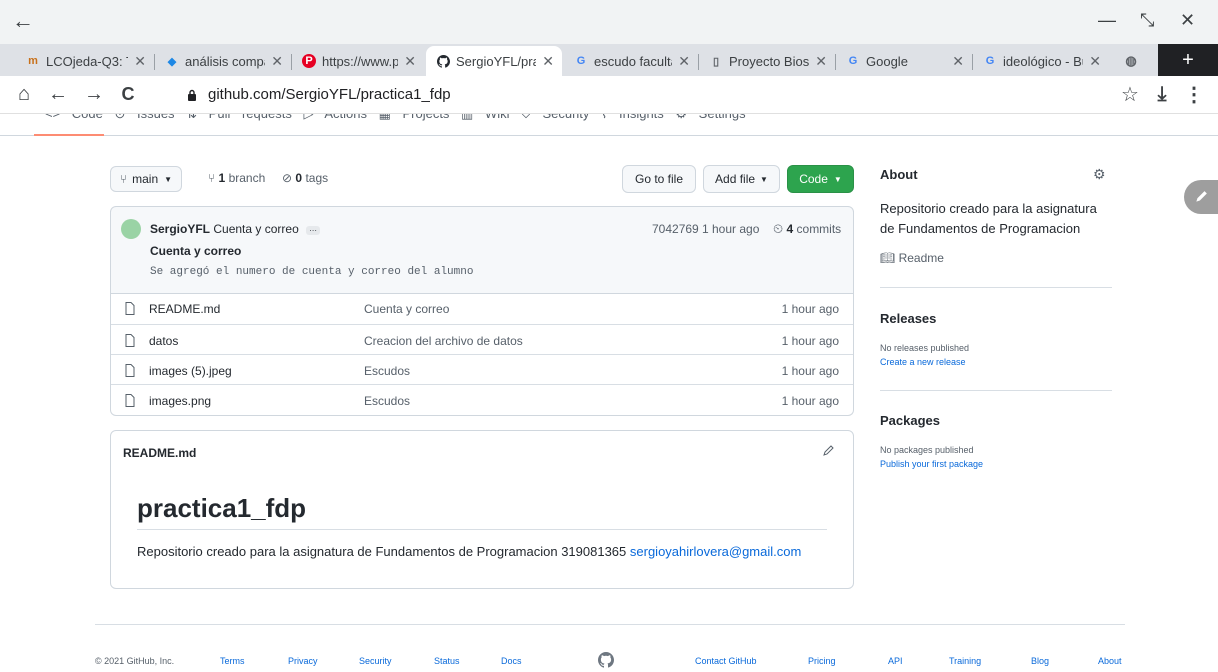 The height and width of the screenshot is (672, 1218). I want to click on code-button: Code ▼, so click(820, 179).